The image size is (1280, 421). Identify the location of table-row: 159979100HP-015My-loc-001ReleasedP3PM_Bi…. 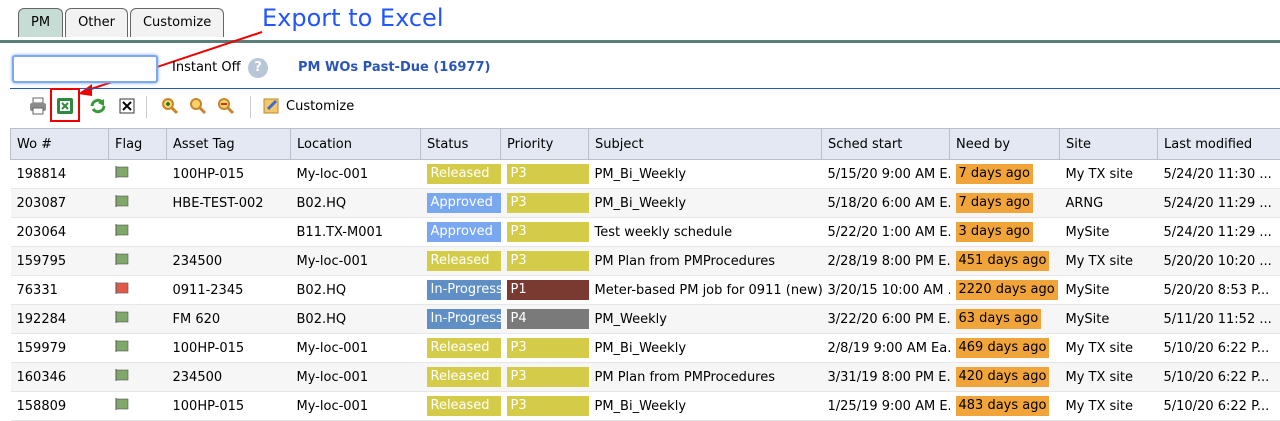
(645, 348).